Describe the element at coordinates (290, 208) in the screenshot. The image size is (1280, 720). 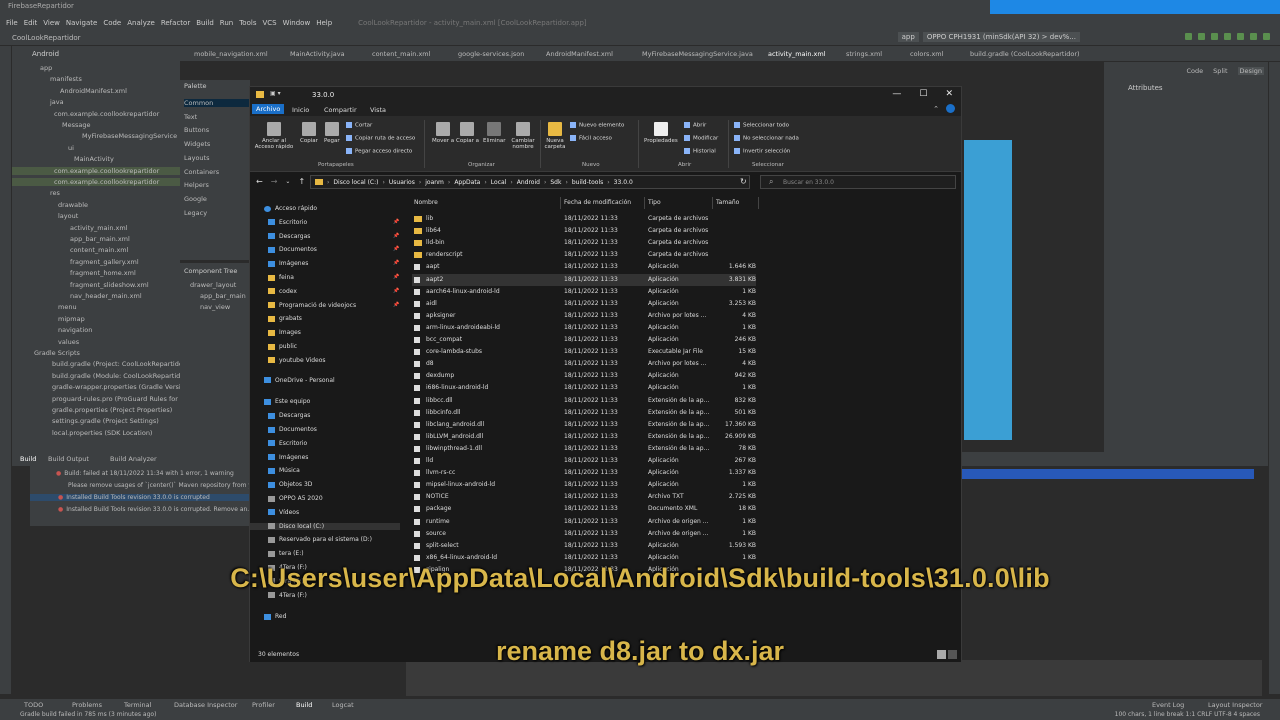
I see `nav-item: Acceso rápido` at that location.